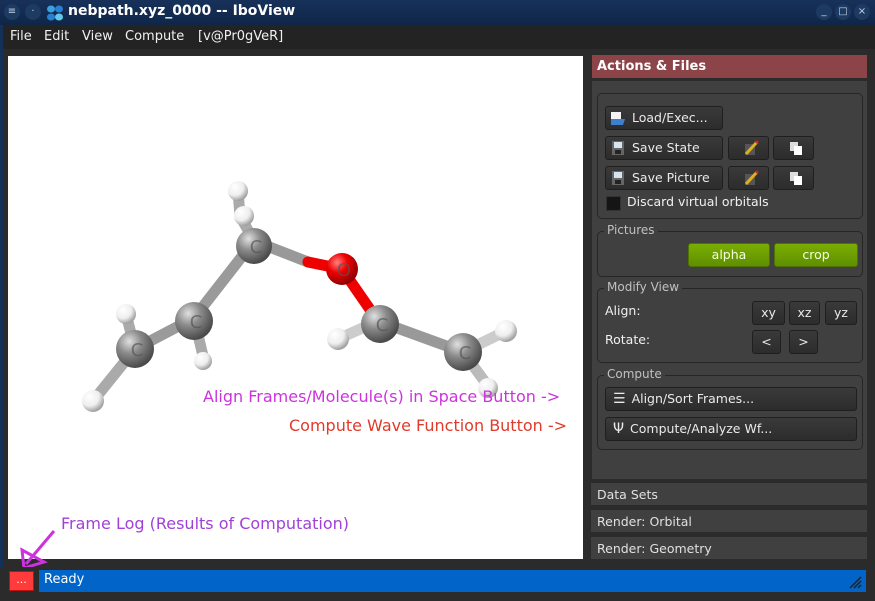 Image resolution: width=875 pixels, height=601 pixels. Describe the element at coordinates (619, 429) in the screenshot. I see `psi-icon: Ψ` at that location.